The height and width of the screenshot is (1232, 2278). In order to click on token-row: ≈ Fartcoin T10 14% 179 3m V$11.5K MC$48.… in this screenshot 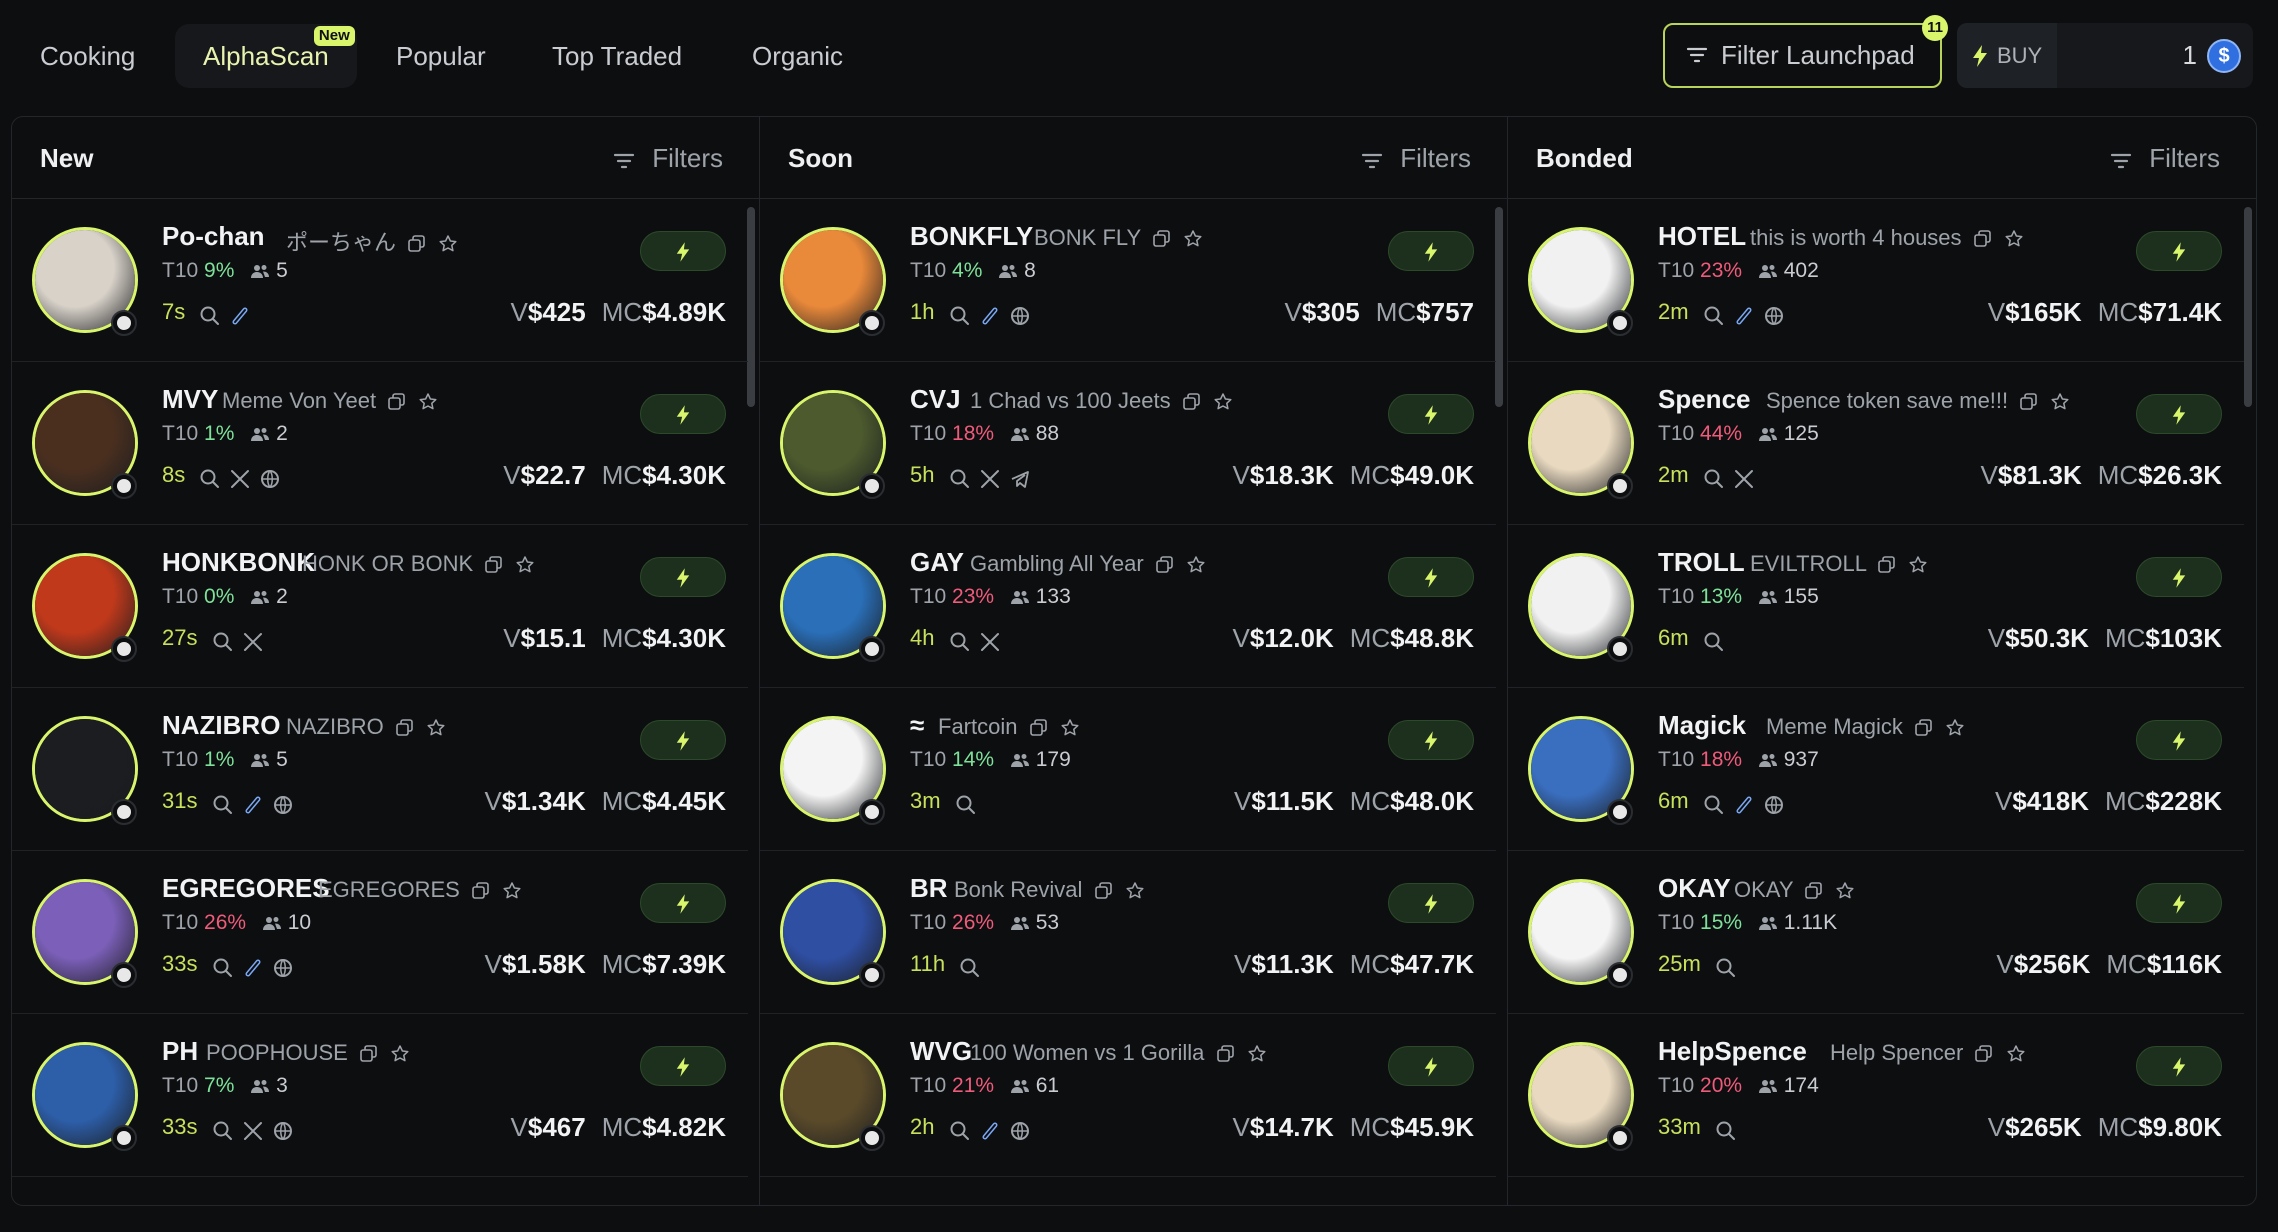, I will do `click(1128, 769)`.